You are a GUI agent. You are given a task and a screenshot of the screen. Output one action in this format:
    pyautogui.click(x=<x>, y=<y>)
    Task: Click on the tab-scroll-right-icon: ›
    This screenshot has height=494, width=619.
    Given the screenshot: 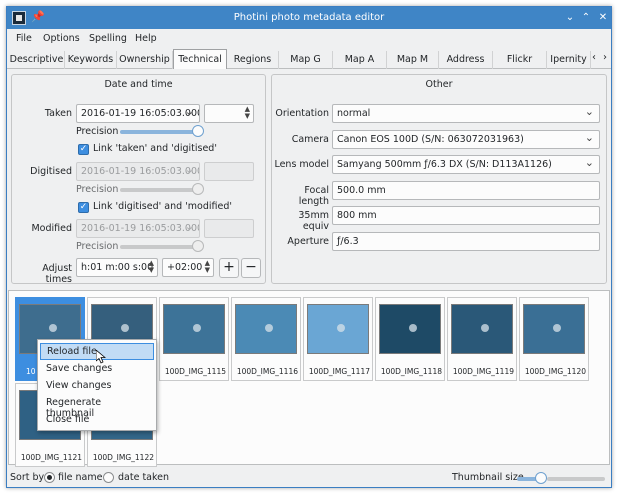 What is the action you would take?
    pyautogui.click(x=605, y=57)
    